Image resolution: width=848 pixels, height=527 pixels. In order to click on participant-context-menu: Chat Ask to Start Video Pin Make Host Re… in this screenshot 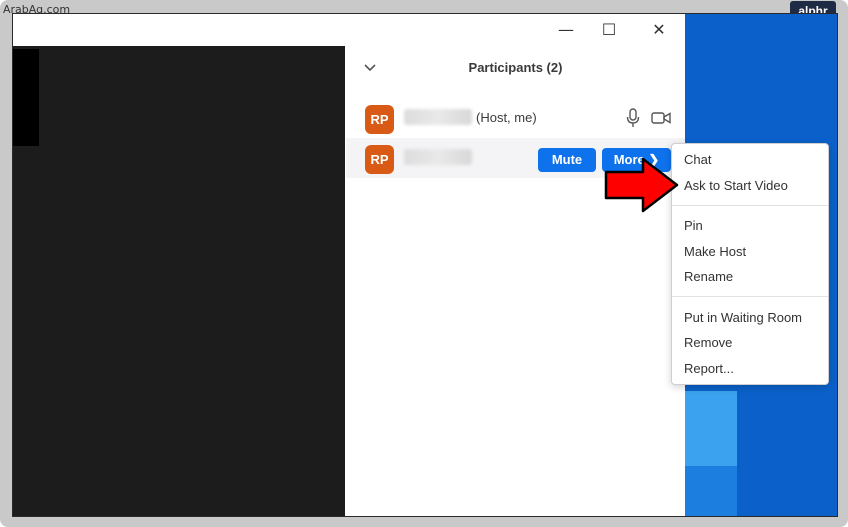, I will do `click(750, 264)`.